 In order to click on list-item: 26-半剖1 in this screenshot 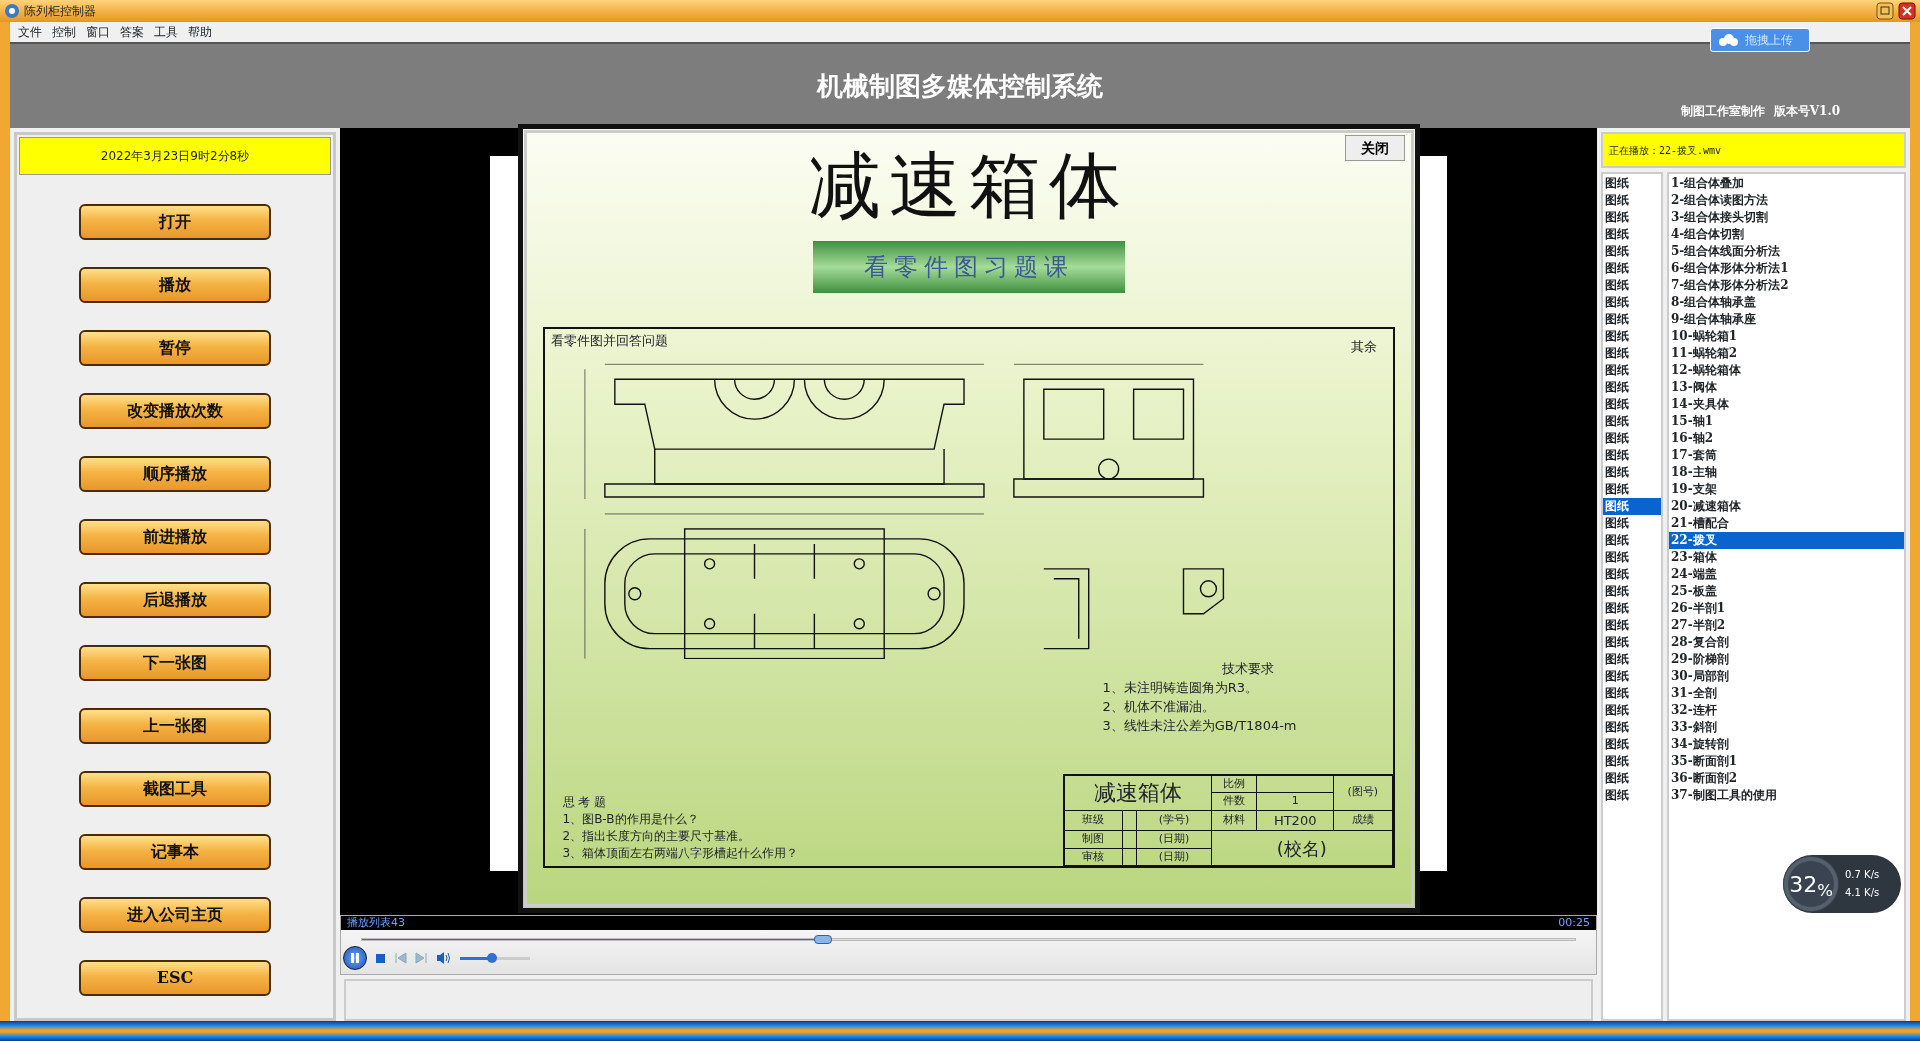, I will do `click(1786, 608)`.